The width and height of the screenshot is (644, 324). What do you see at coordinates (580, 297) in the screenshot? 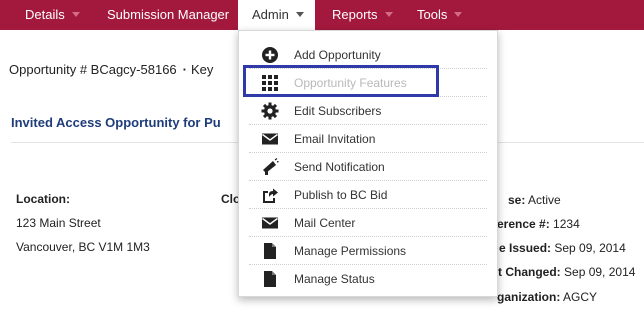
I see `organization-value: AGCY` at bounding box center [580, 297].